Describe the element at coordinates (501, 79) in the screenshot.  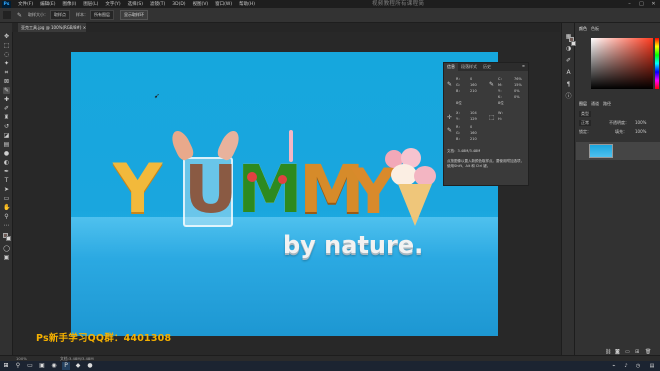
I see `cmyk-c-label: C：` at that location.